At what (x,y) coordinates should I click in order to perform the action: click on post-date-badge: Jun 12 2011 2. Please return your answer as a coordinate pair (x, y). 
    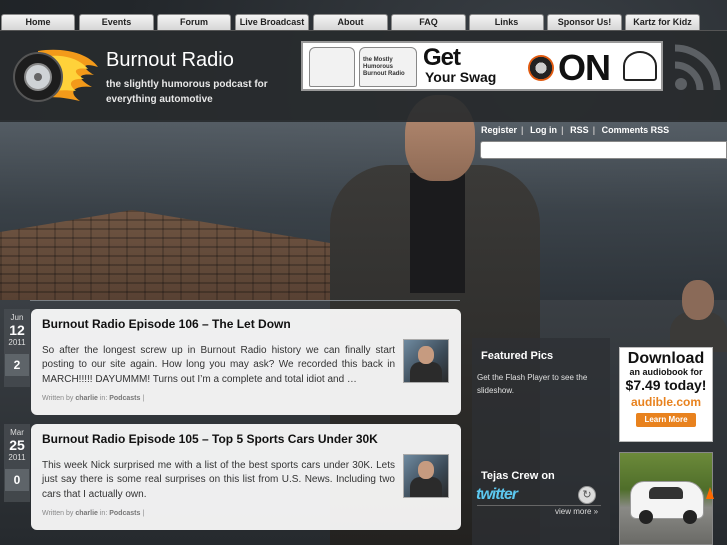
    Looking at the image, I should click on (17, 348).